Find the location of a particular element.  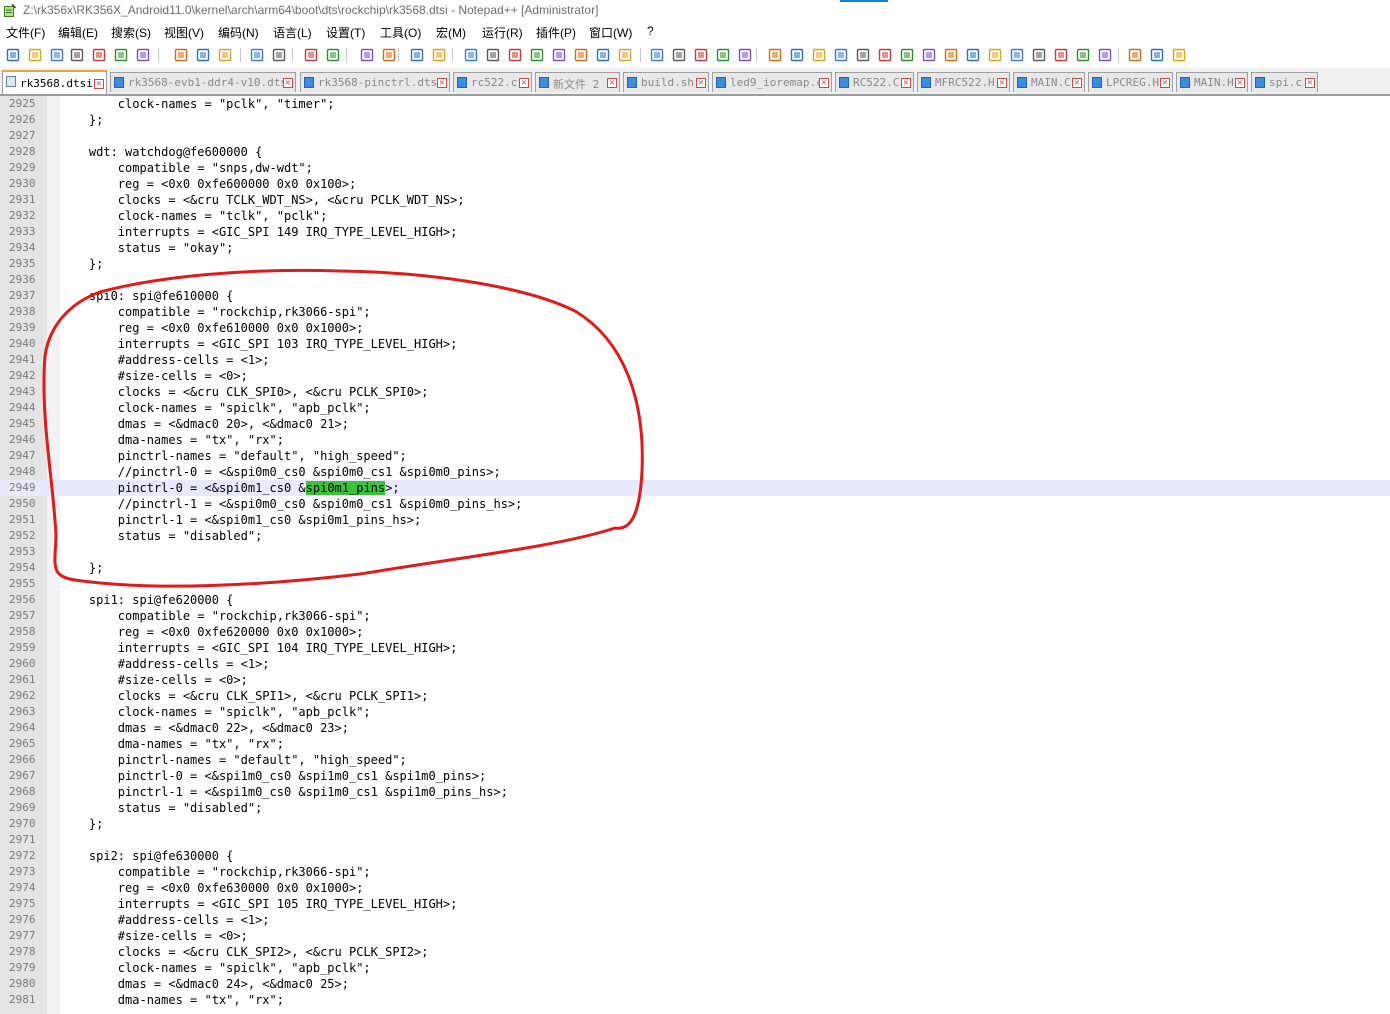

code-line: 2969 status = "disabled"; is located at coordinates (695, 808).